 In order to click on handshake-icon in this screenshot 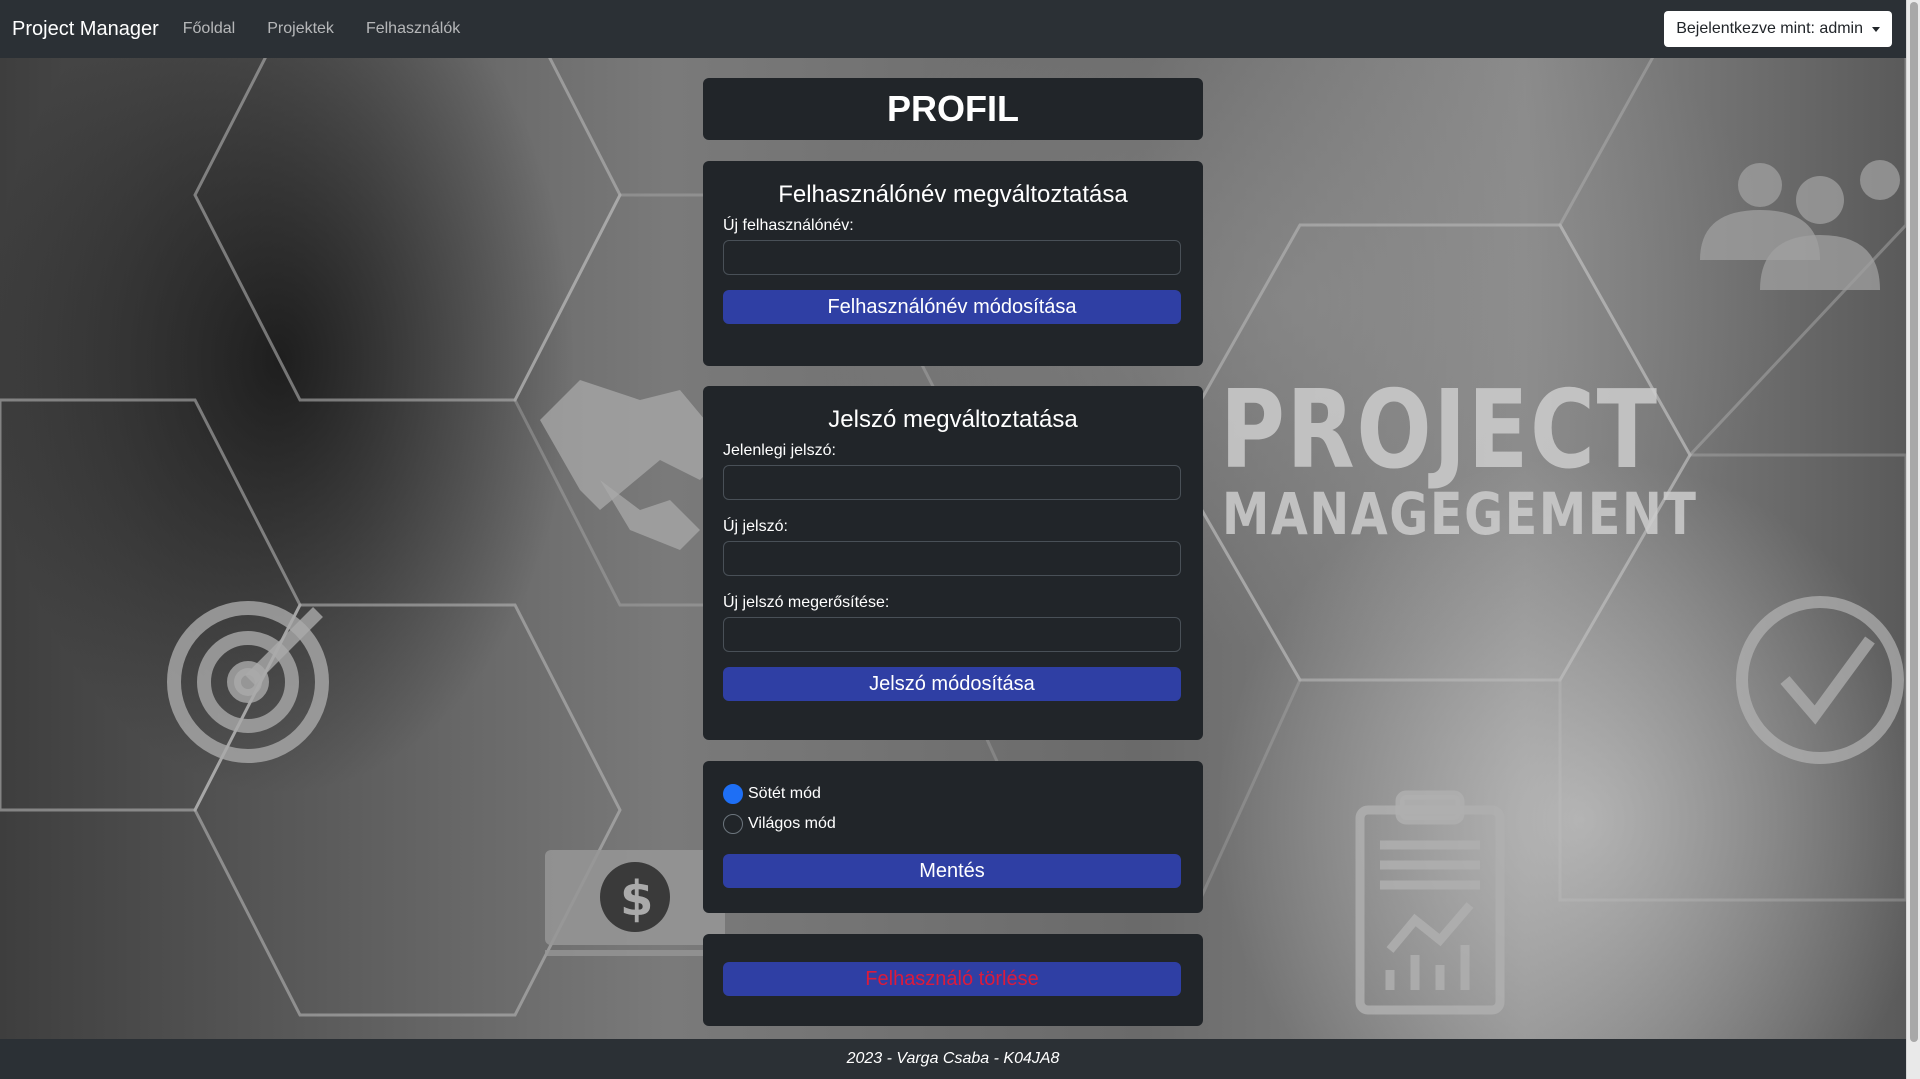, I will do `click(635, 465)`.